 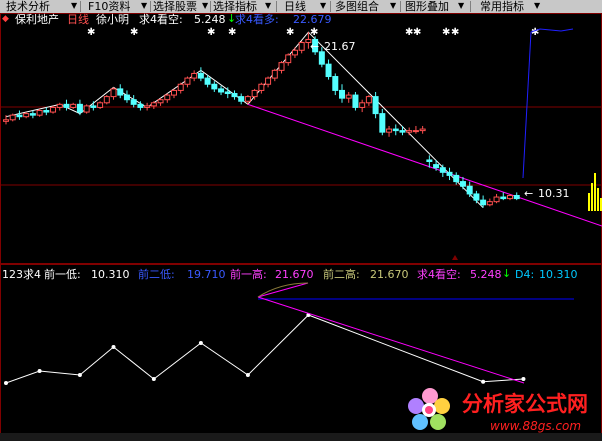 I want to click on lower-down-arrow-icon: ↓, so click(x=507, y=273).